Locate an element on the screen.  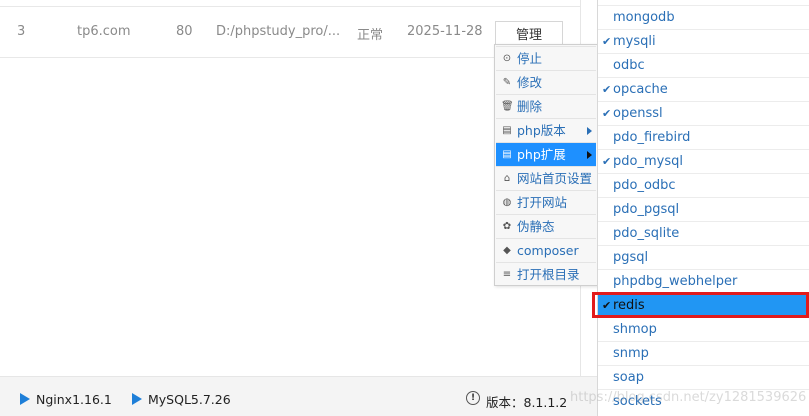
globe-icon: ◍ is located at coordinates (507, 202).